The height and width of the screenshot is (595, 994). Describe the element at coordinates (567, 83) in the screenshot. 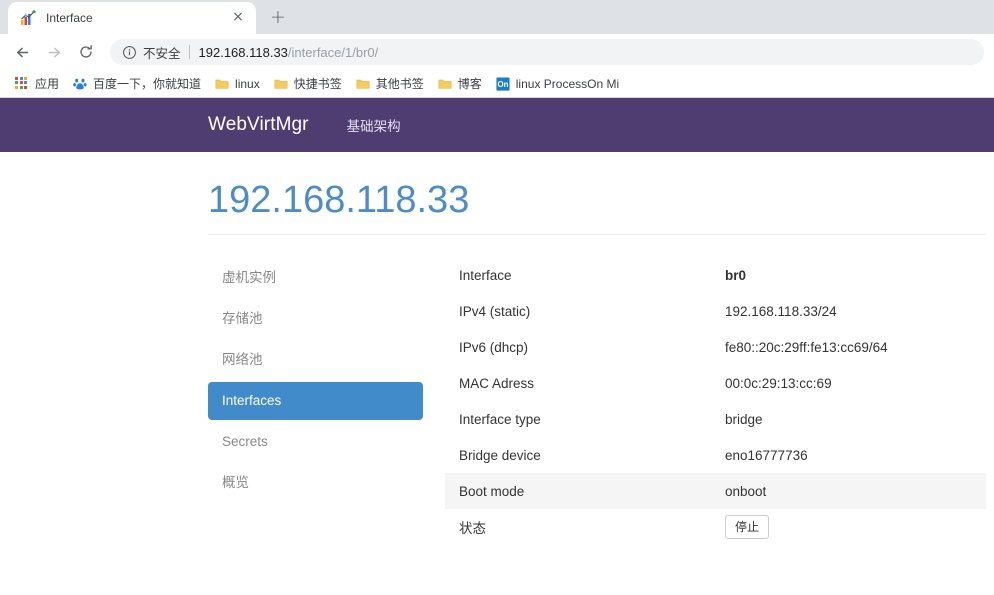

I see `bookmark-label: linux ProcessOn Mi` at that location.